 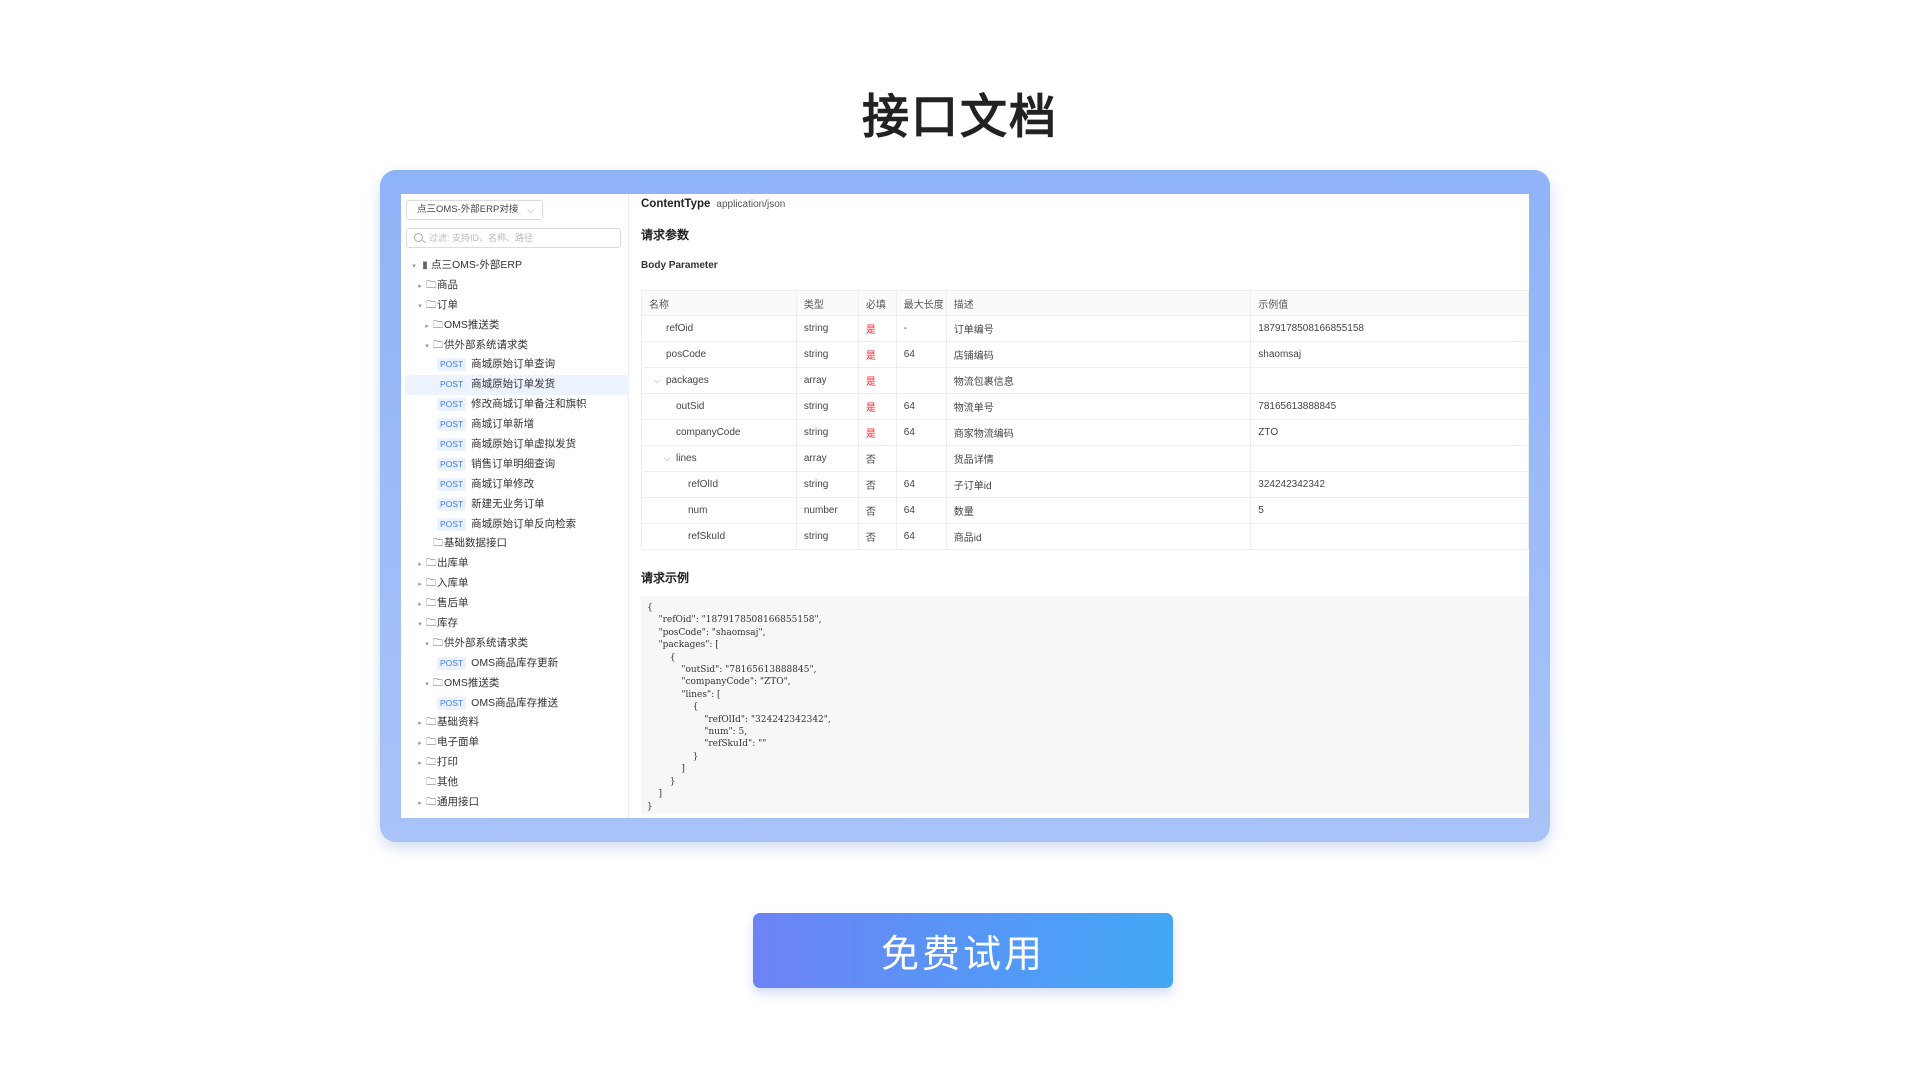 I want to click on api-endpoint-item: POST OMS商品库存更新, so click(x=515, y=664).